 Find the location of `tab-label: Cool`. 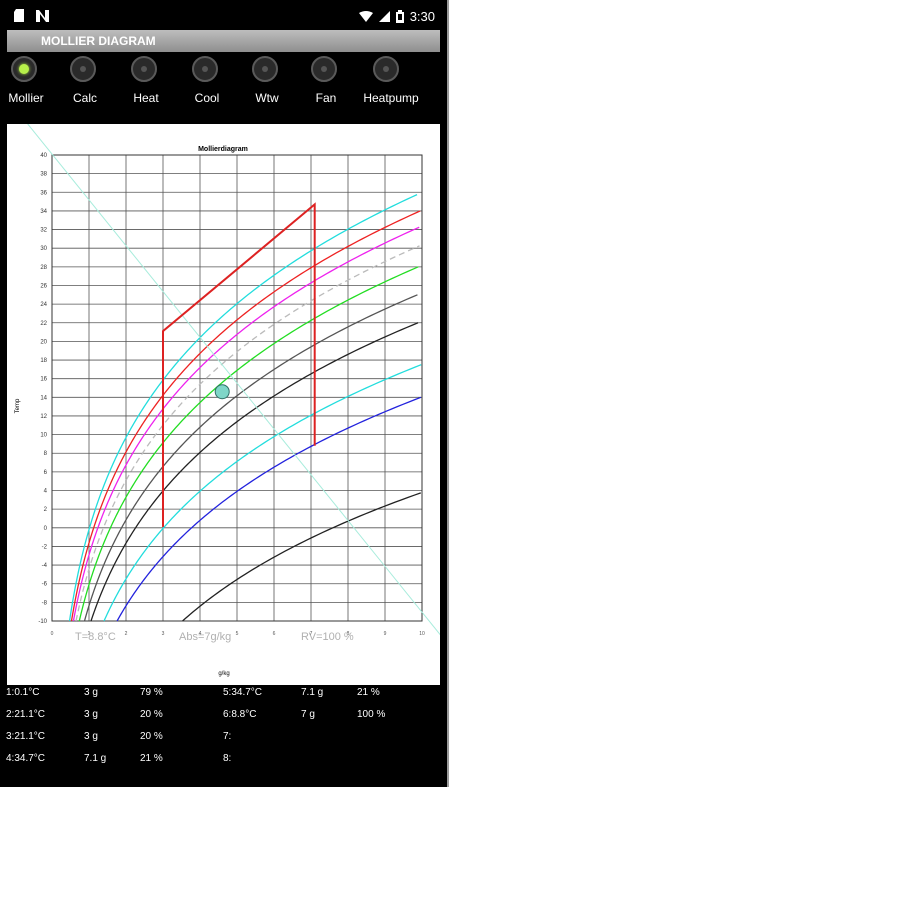

tab-label: Cool is located at coordinates (207, 98).